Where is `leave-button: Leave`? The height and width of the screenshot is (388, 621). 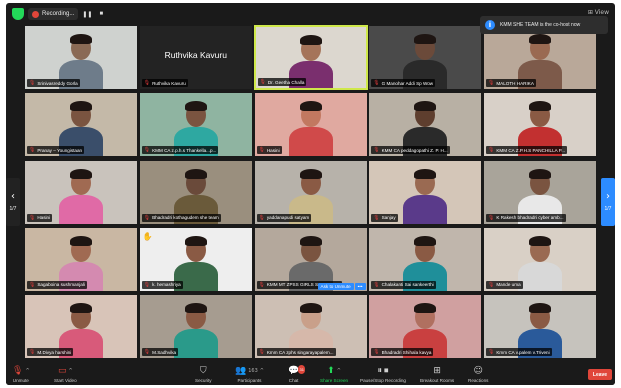
leave-button: Leave is located at coordinates (600, 374).